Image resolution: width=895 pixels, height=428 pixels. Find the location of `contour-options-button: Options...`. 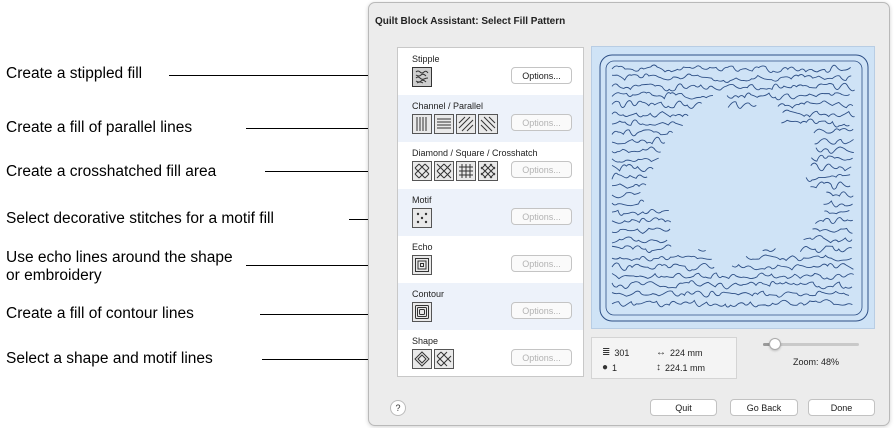

contour-options-button: Options... is located at coordinates (541, 310).